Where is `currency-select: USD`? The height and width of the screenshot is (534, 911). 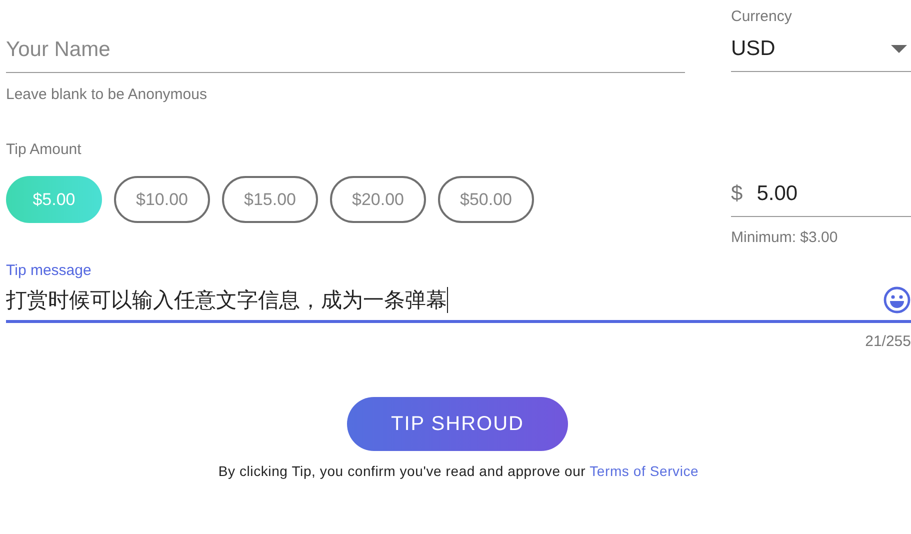 currency-select: USD is located at coordinates (821, 48).